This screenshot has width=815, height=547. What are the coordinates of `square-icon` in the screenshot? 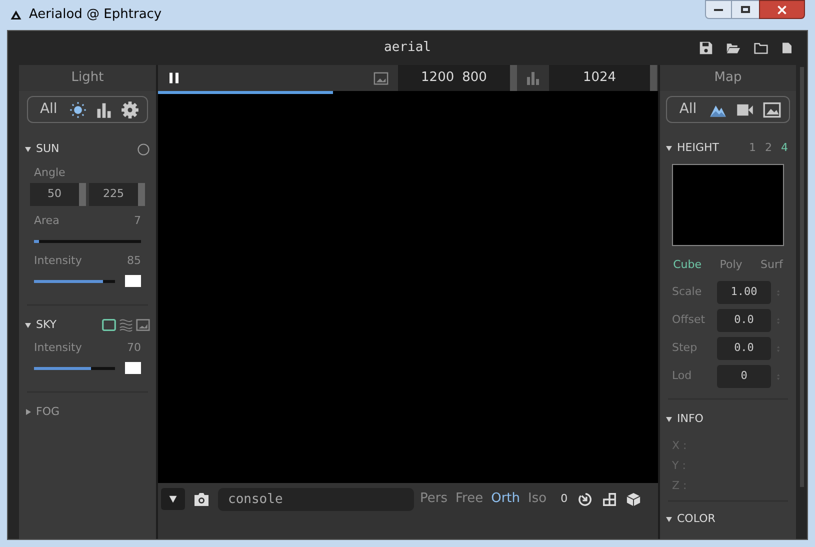 It's located at (109, 325).